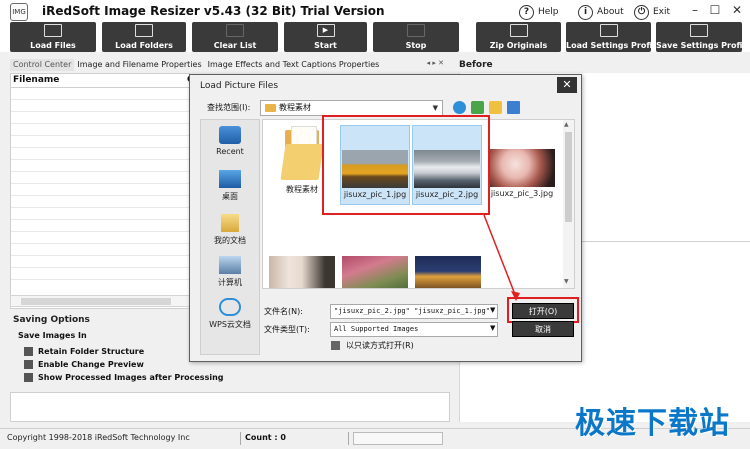 The image size is (750, 449). I want to click on save-settings-profile-button: Save Settings Profile, so click(703, 37).